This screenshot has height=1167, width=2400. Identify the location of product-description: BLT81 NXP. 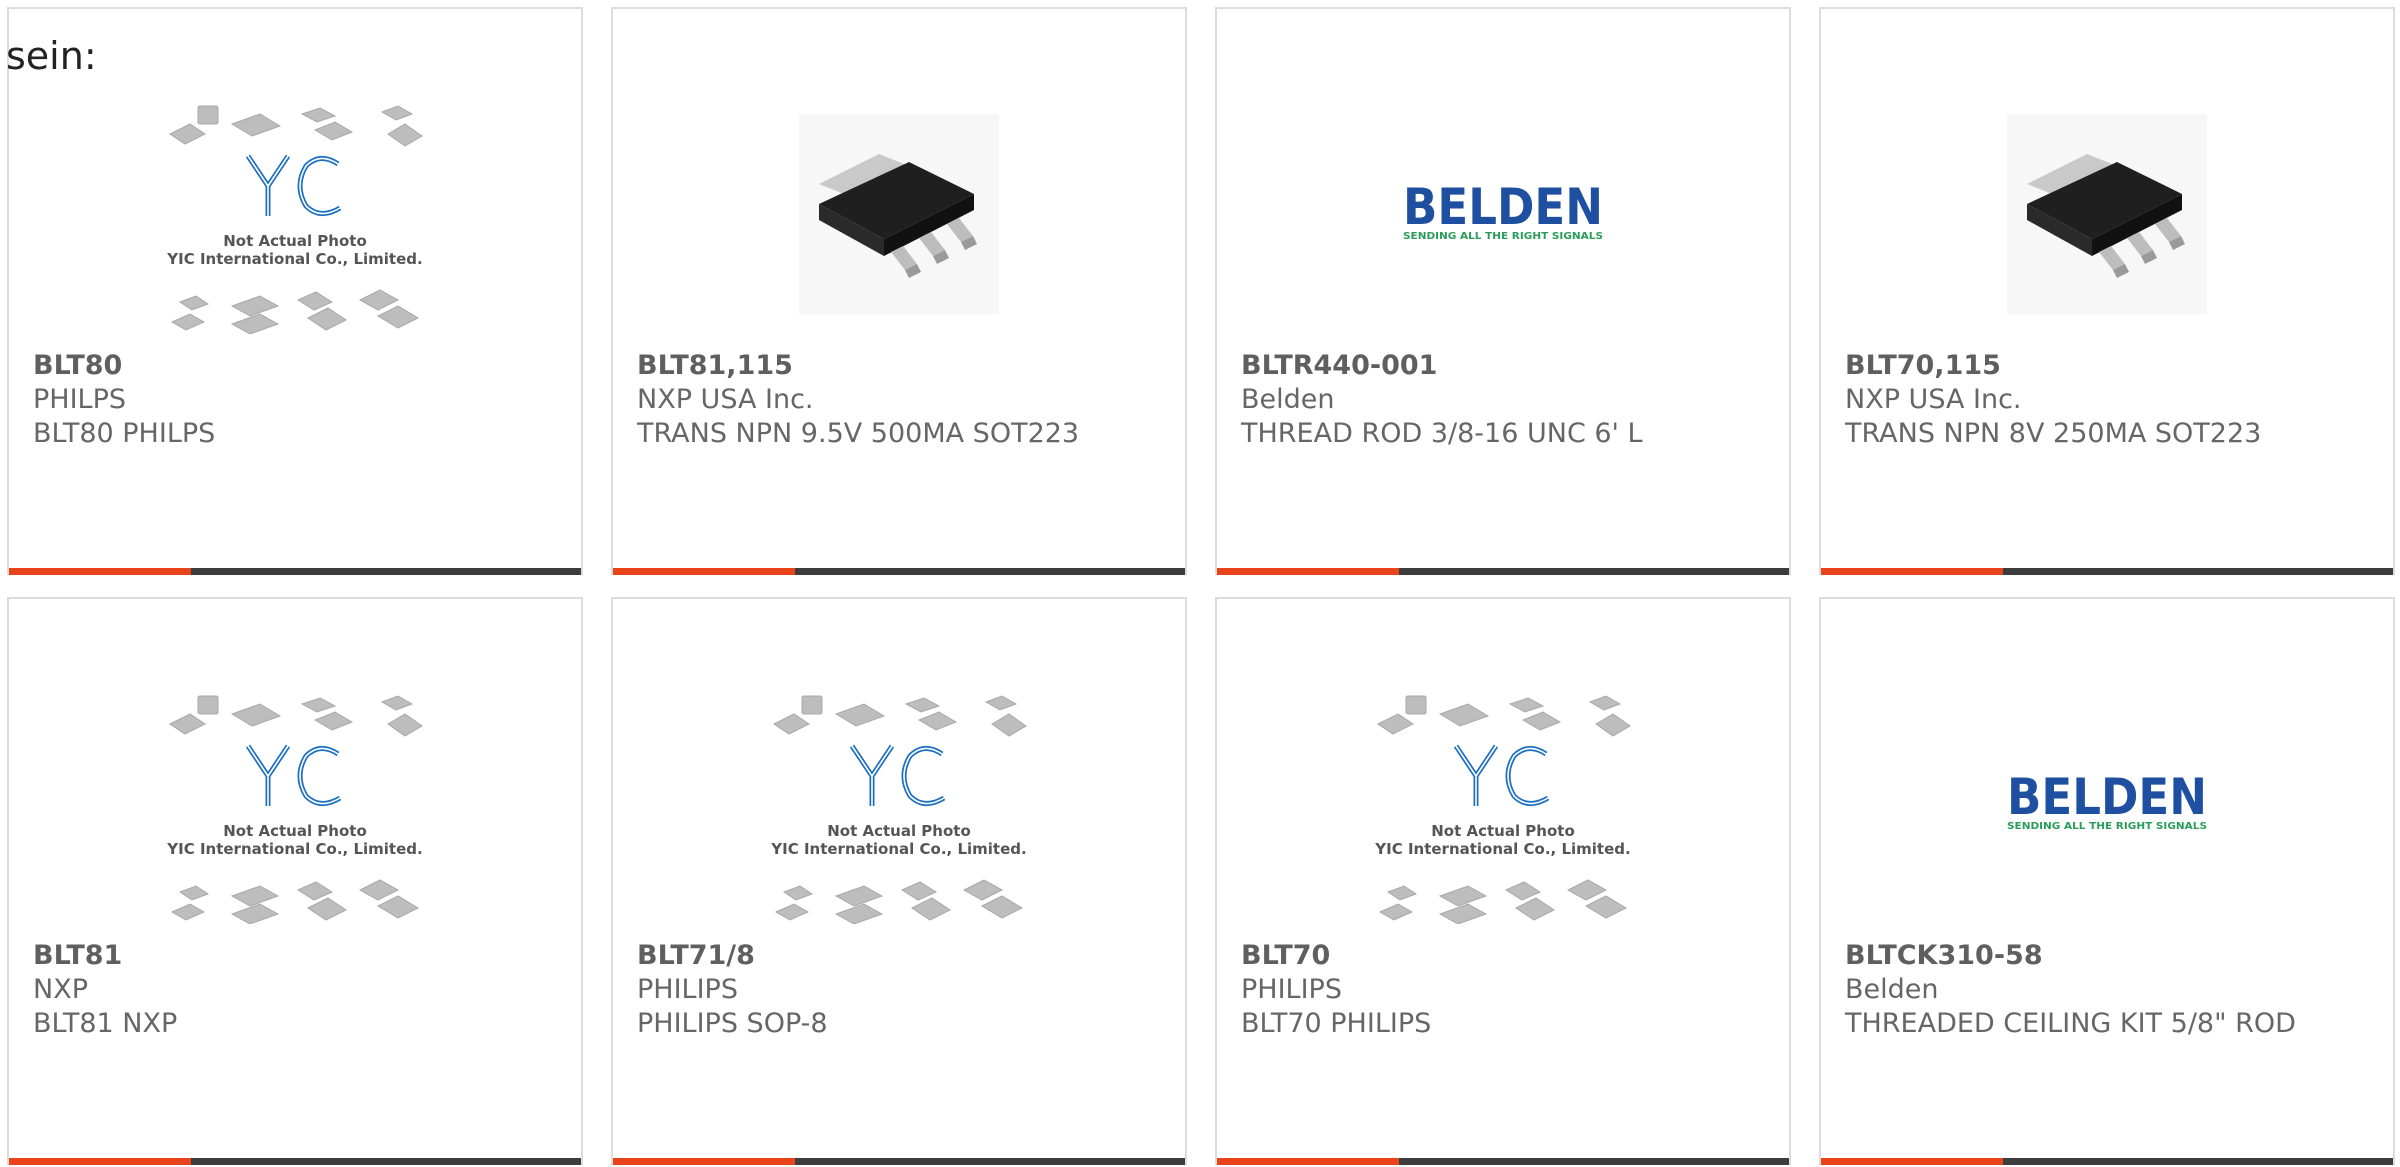
(105, 1023).